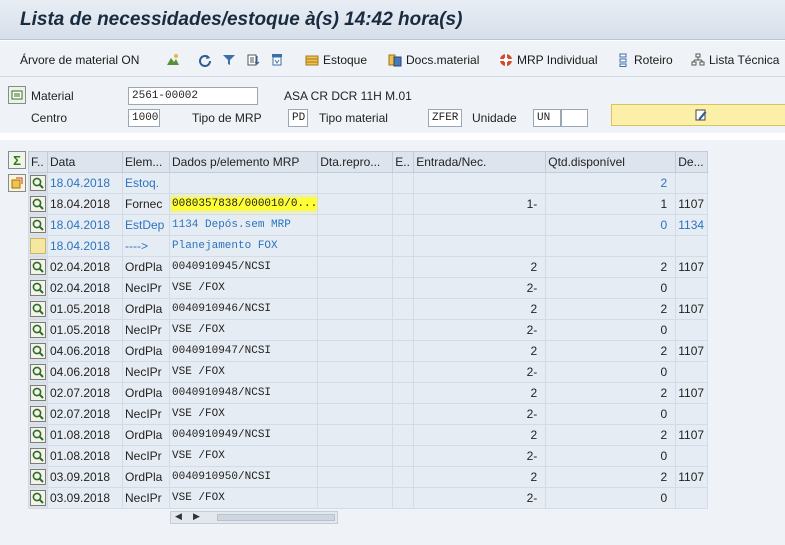 The image size is (785, 545). What do you see at coordinates (692, 351) in the screenshot?
I see `storage-location-cell: 1107` at bounding box center [692, 351].